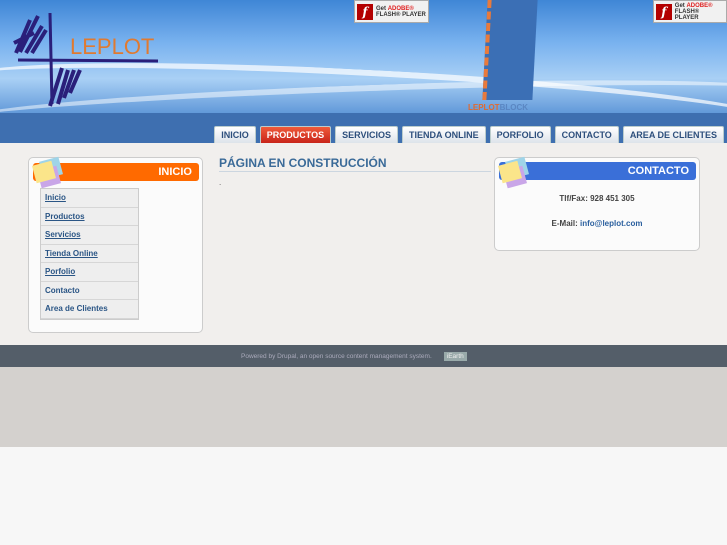 This screenshot has height=545, width=727. Describe the element at coordinates (220, 182) in the screenshot. I see `page-body: .` at that location.